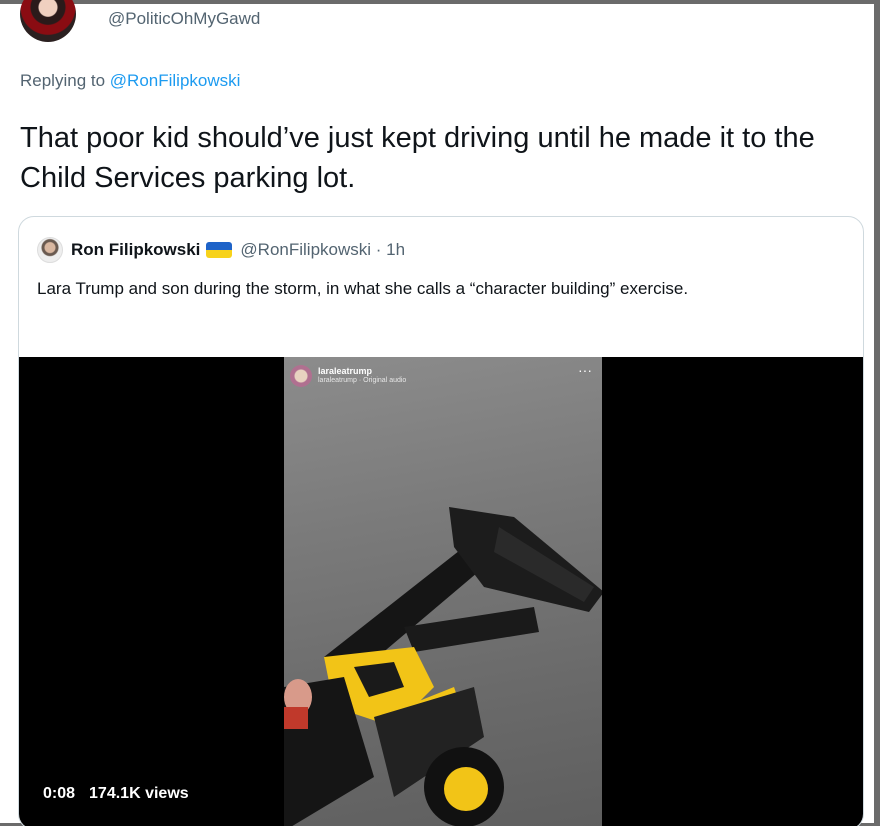  What do you see at coordinates (184, 19) in the screenshot?
I see `author-handle: @PoliticOhMyGawd` at bounding box center [184, 19].